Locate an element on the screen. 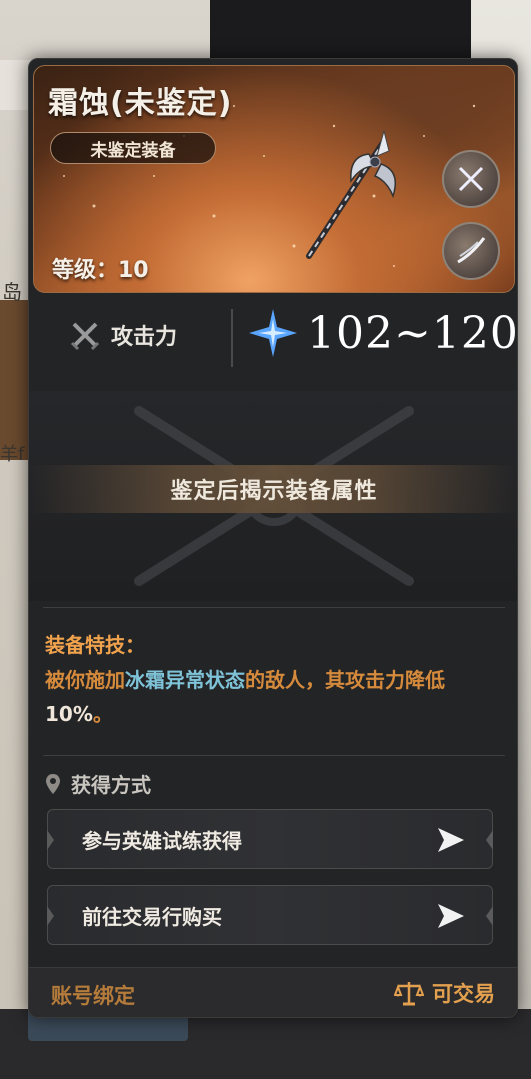  halberd-weapon-icon is located at coordinates (351, 194).